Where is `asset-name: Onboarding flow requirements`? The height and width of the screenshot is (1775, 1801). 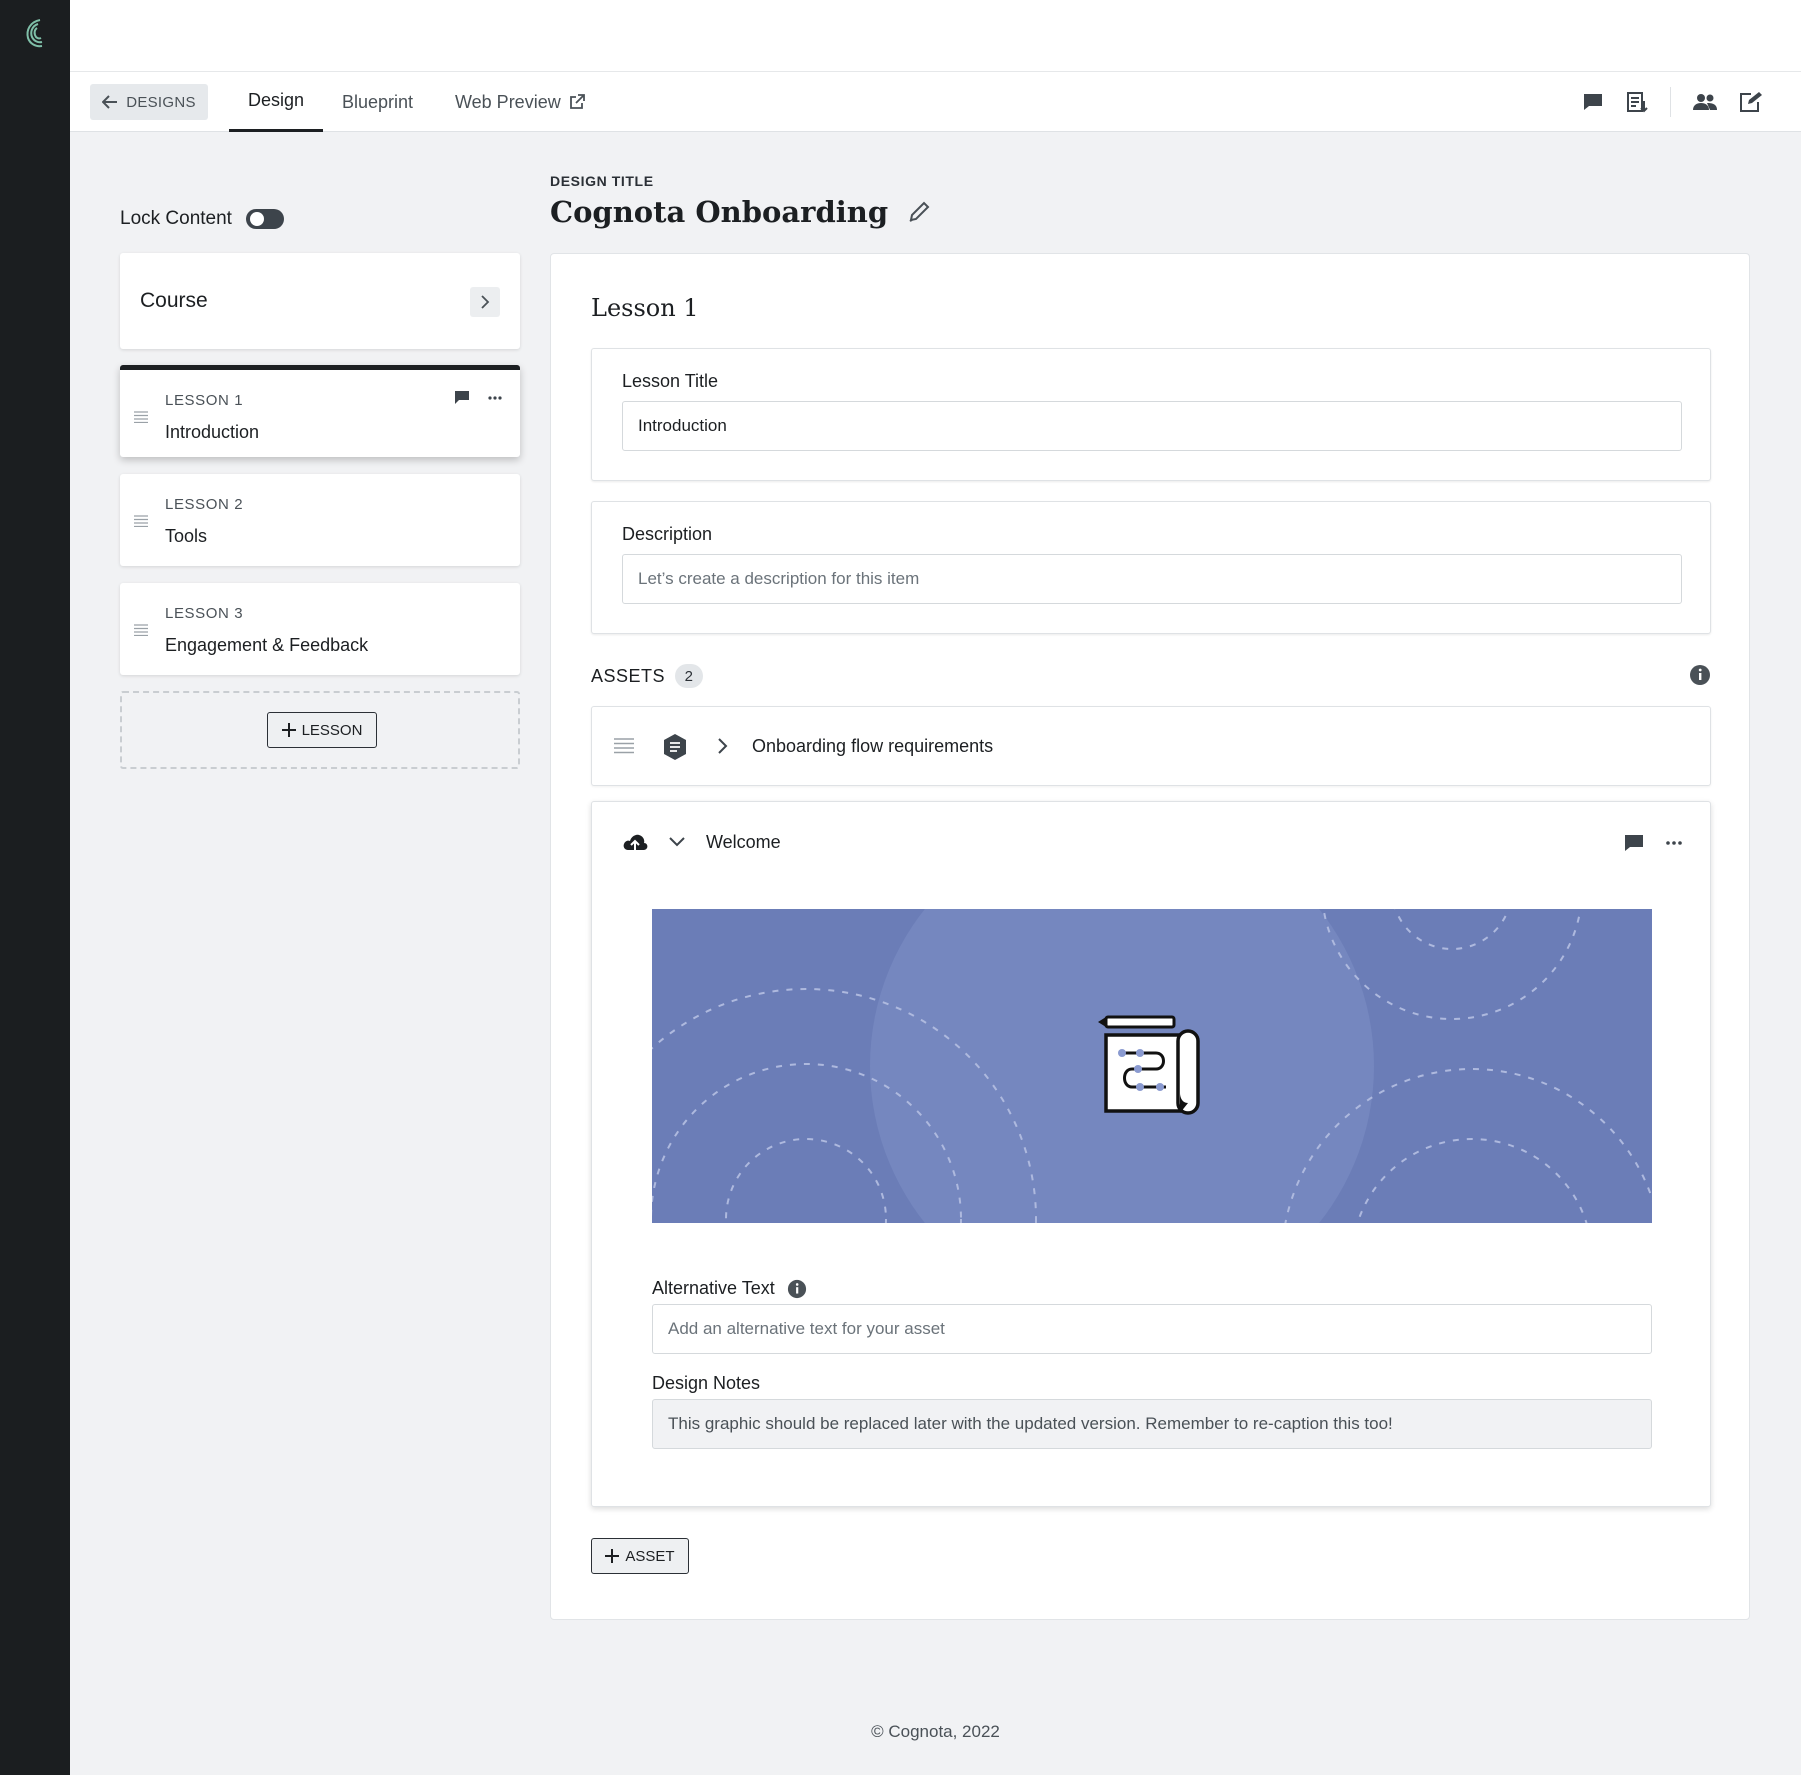
asset-name: Onboarding flow requirements is located at coordinates (873, 746).